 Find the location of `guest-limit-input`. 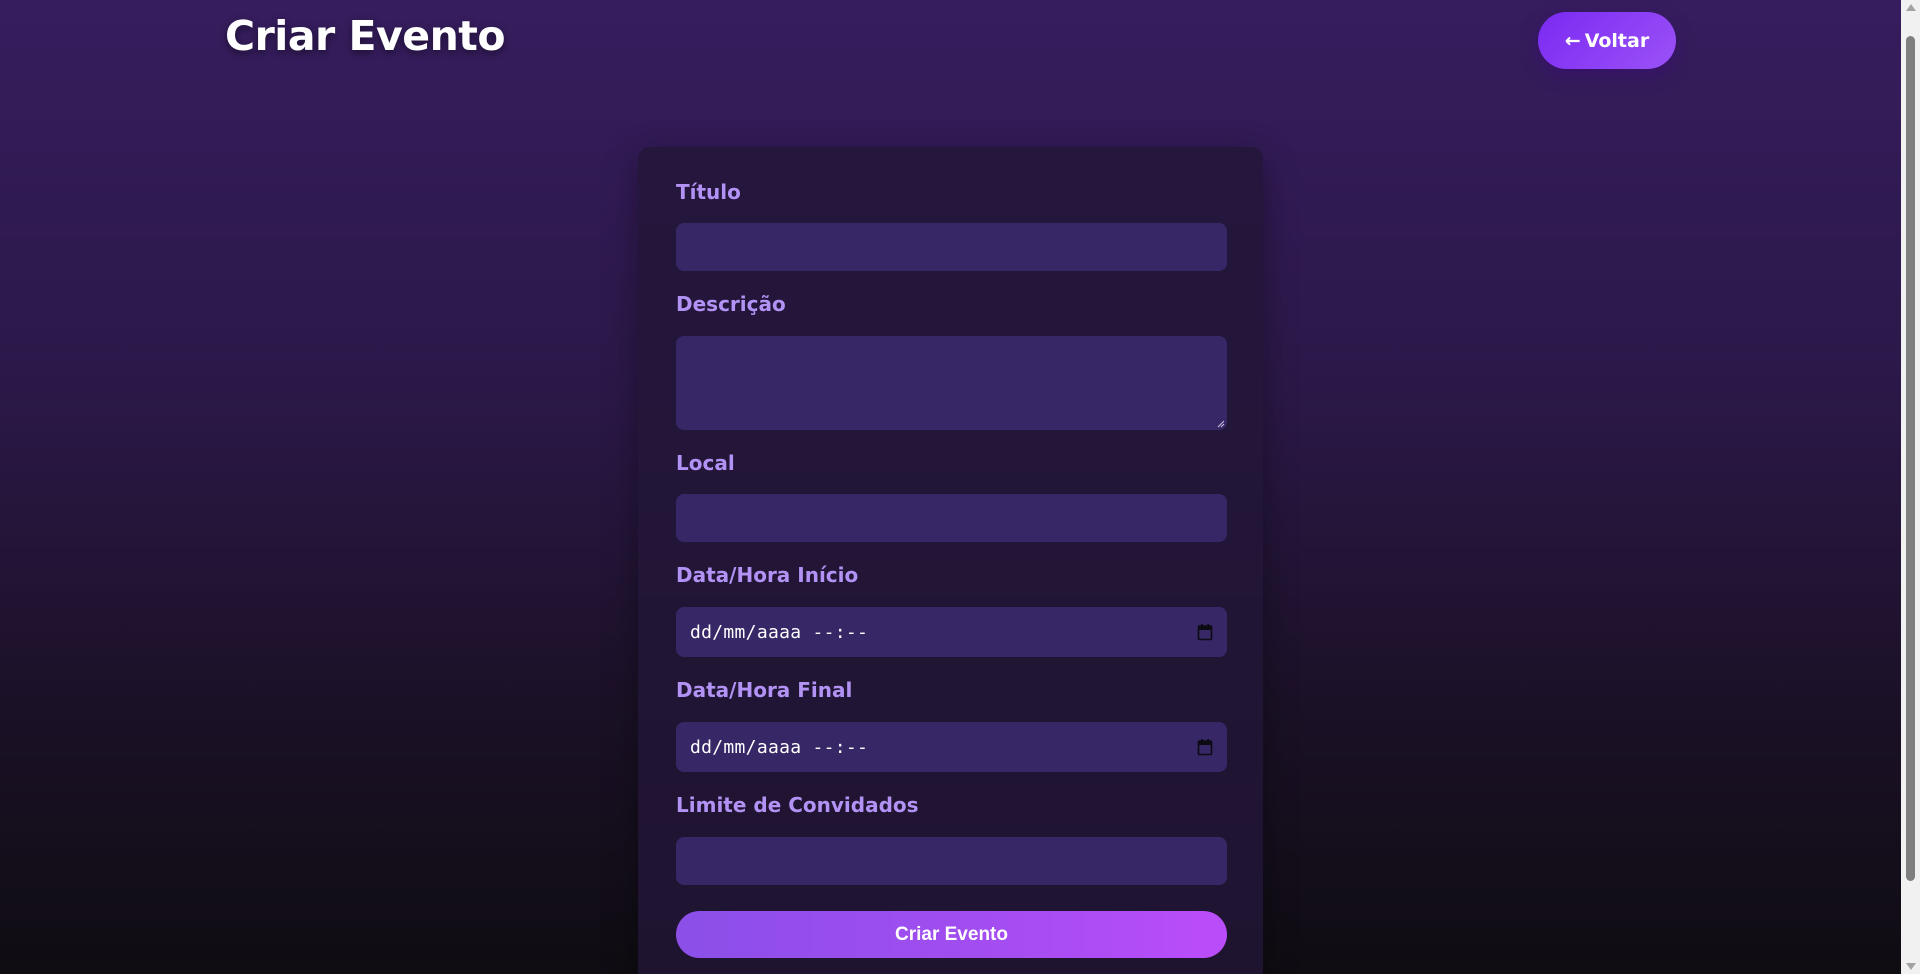

guest-limit-input is located at coordinates (951, 861).